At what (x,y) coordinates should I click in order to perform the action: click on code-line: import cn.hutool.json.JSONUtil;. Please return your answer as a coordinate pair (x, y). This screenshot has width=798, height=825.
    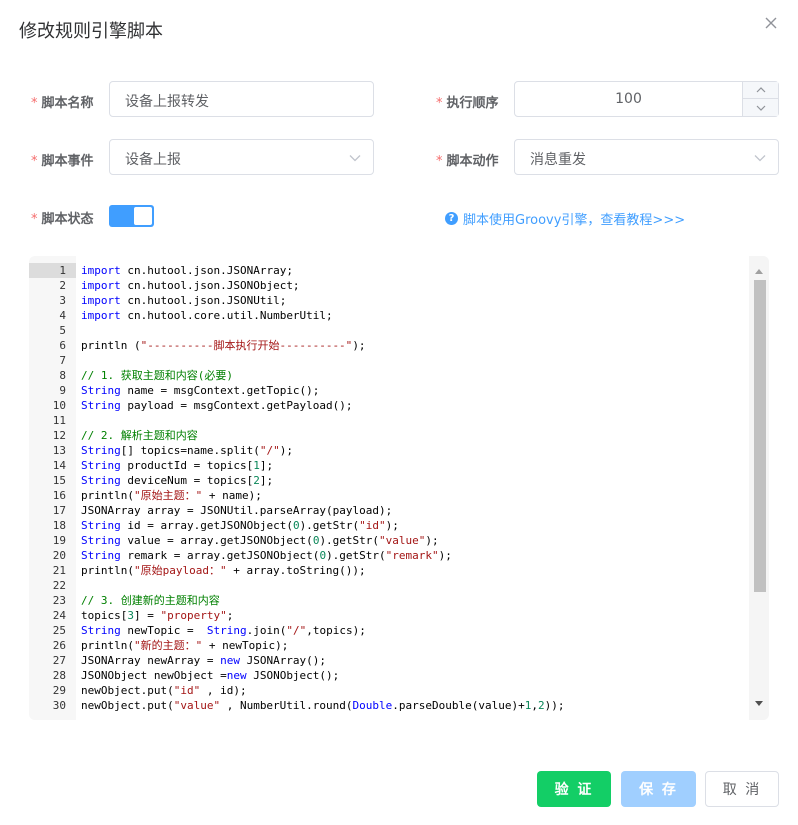
    Looking at the image, I should click on (412, 300).